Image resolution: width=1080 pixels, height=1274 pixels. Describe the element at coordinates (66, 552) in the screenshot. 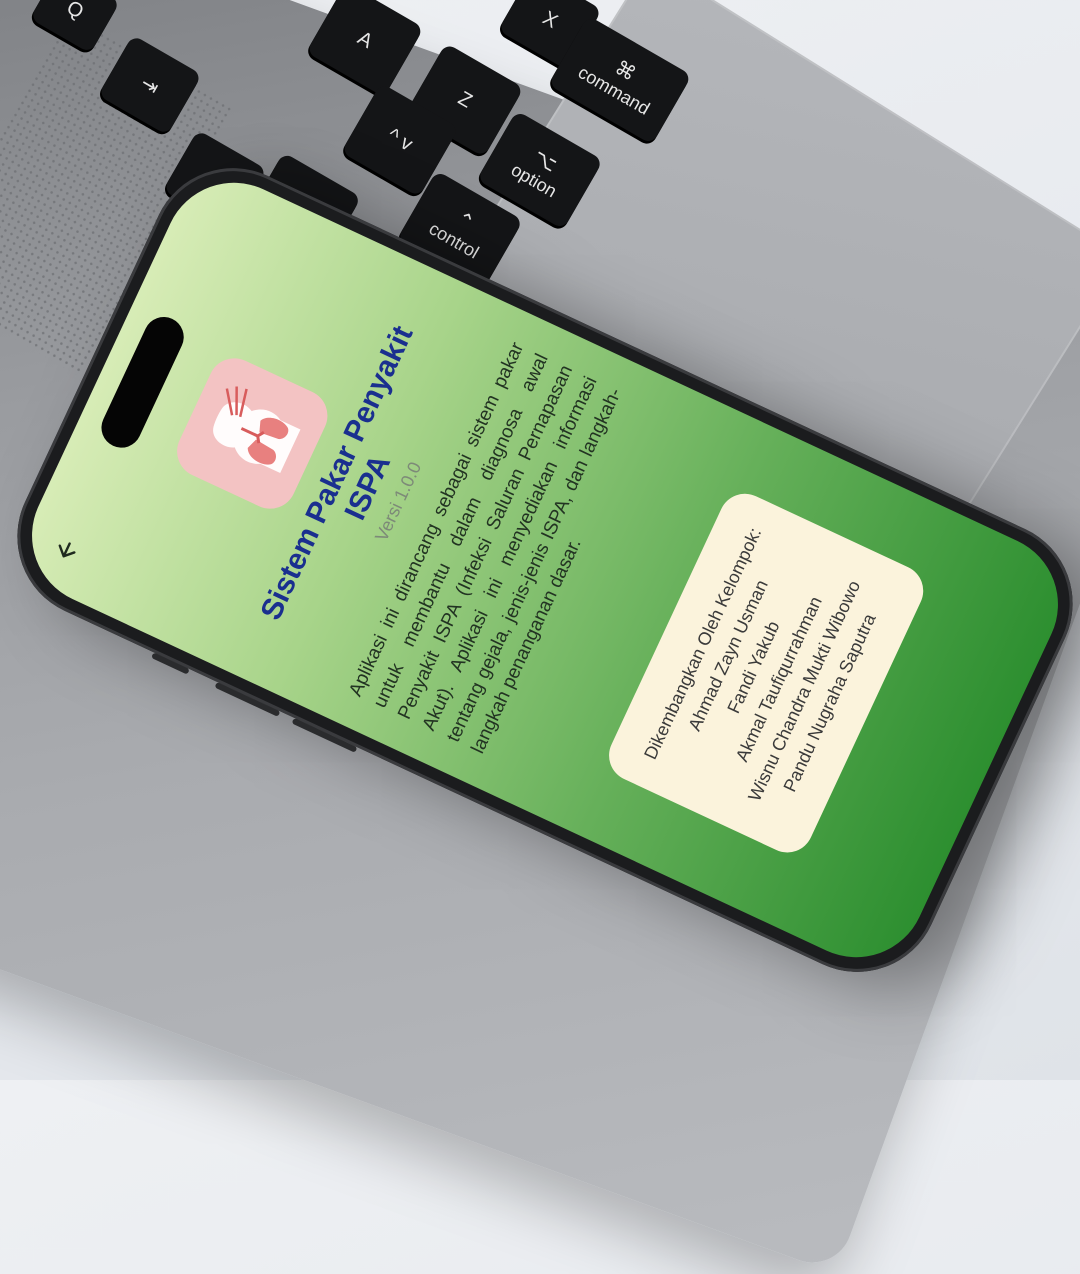

I see `back-arrow-icon` at that location.